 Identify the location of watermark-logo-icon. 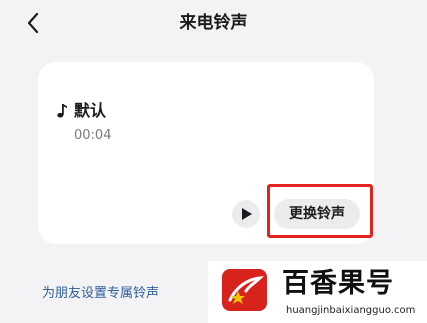
(244, 290).